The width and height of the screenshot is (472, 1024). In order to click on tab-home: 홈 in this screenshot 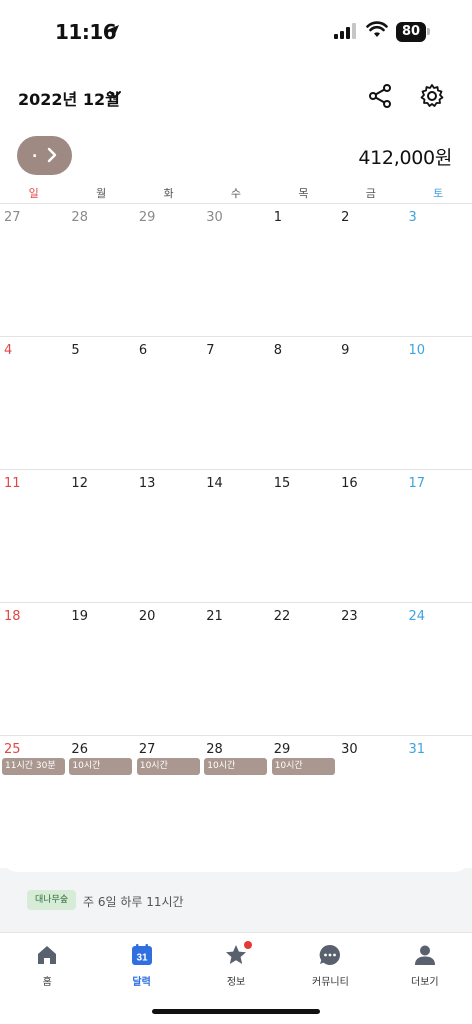, I will do `click(47, 978)`.